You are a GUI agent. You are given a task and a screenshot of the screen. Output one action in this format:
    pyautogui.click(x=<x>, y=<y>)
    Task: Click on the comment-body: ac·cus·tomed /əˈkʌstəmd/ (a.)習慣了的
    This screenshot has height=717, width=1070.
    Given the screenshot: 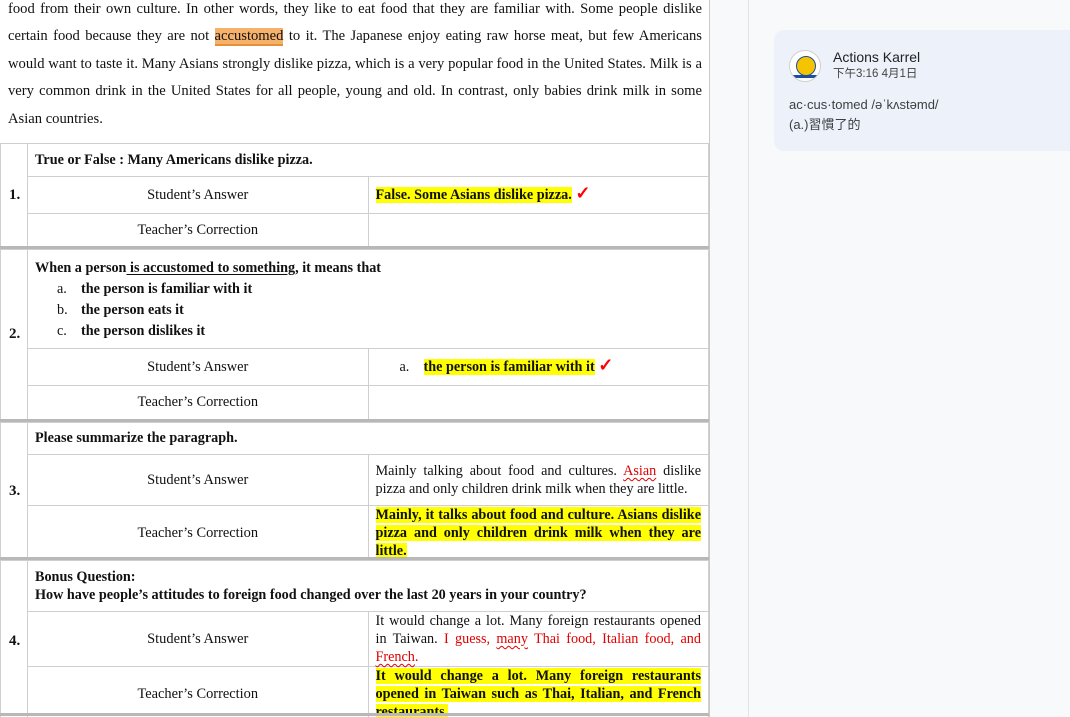 What is the action you would take?
    pyautogui.click(x=864, y=115)
    